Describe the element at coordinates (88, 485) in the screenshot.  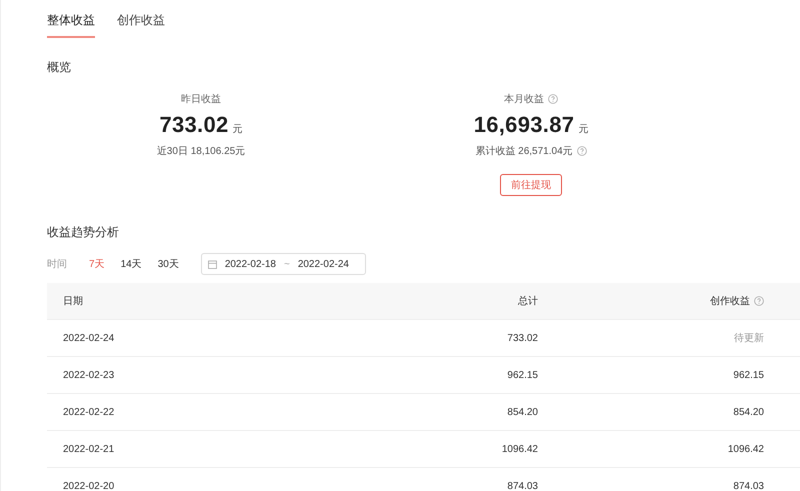
I see `table-cell: 2022-02-20` at that location.